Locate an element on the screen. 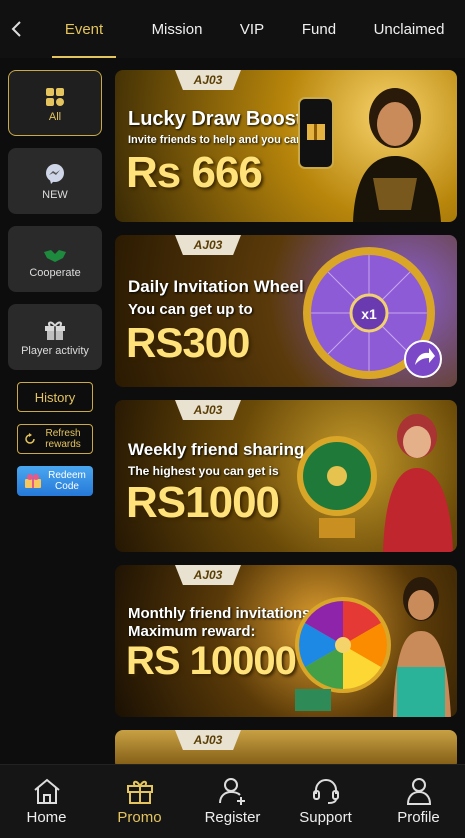 The width and height of the screenshot is (465, 838). nav-label: Register is located at coordinates (232, 817).